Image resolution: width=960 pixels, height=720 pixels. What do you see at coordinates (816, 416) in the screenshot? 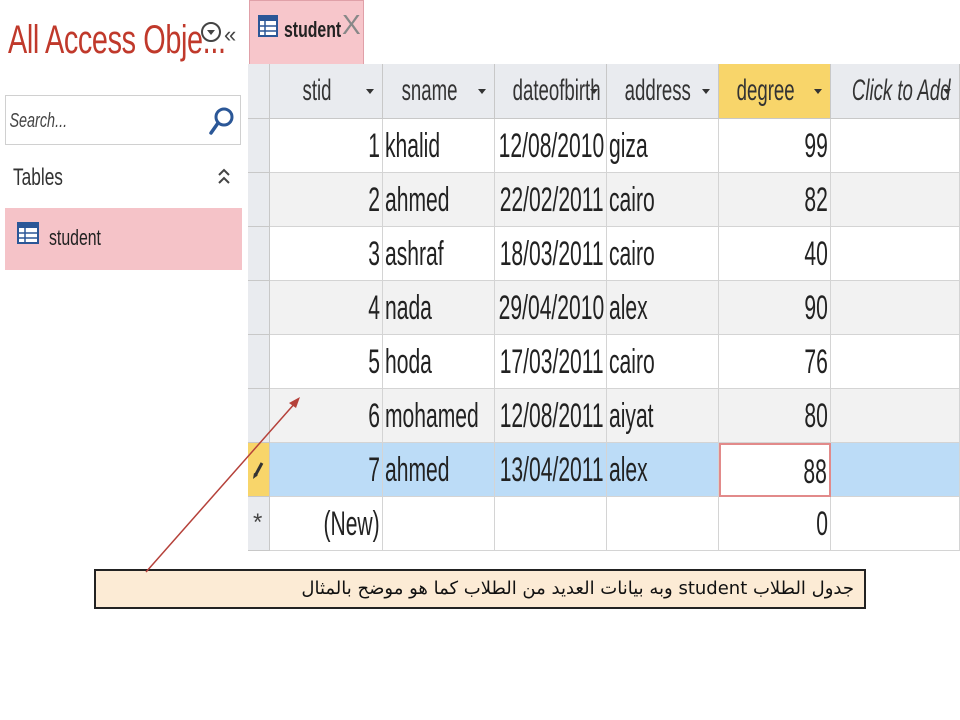
I see `cell-value: 80` at bounding box center [816, 416].